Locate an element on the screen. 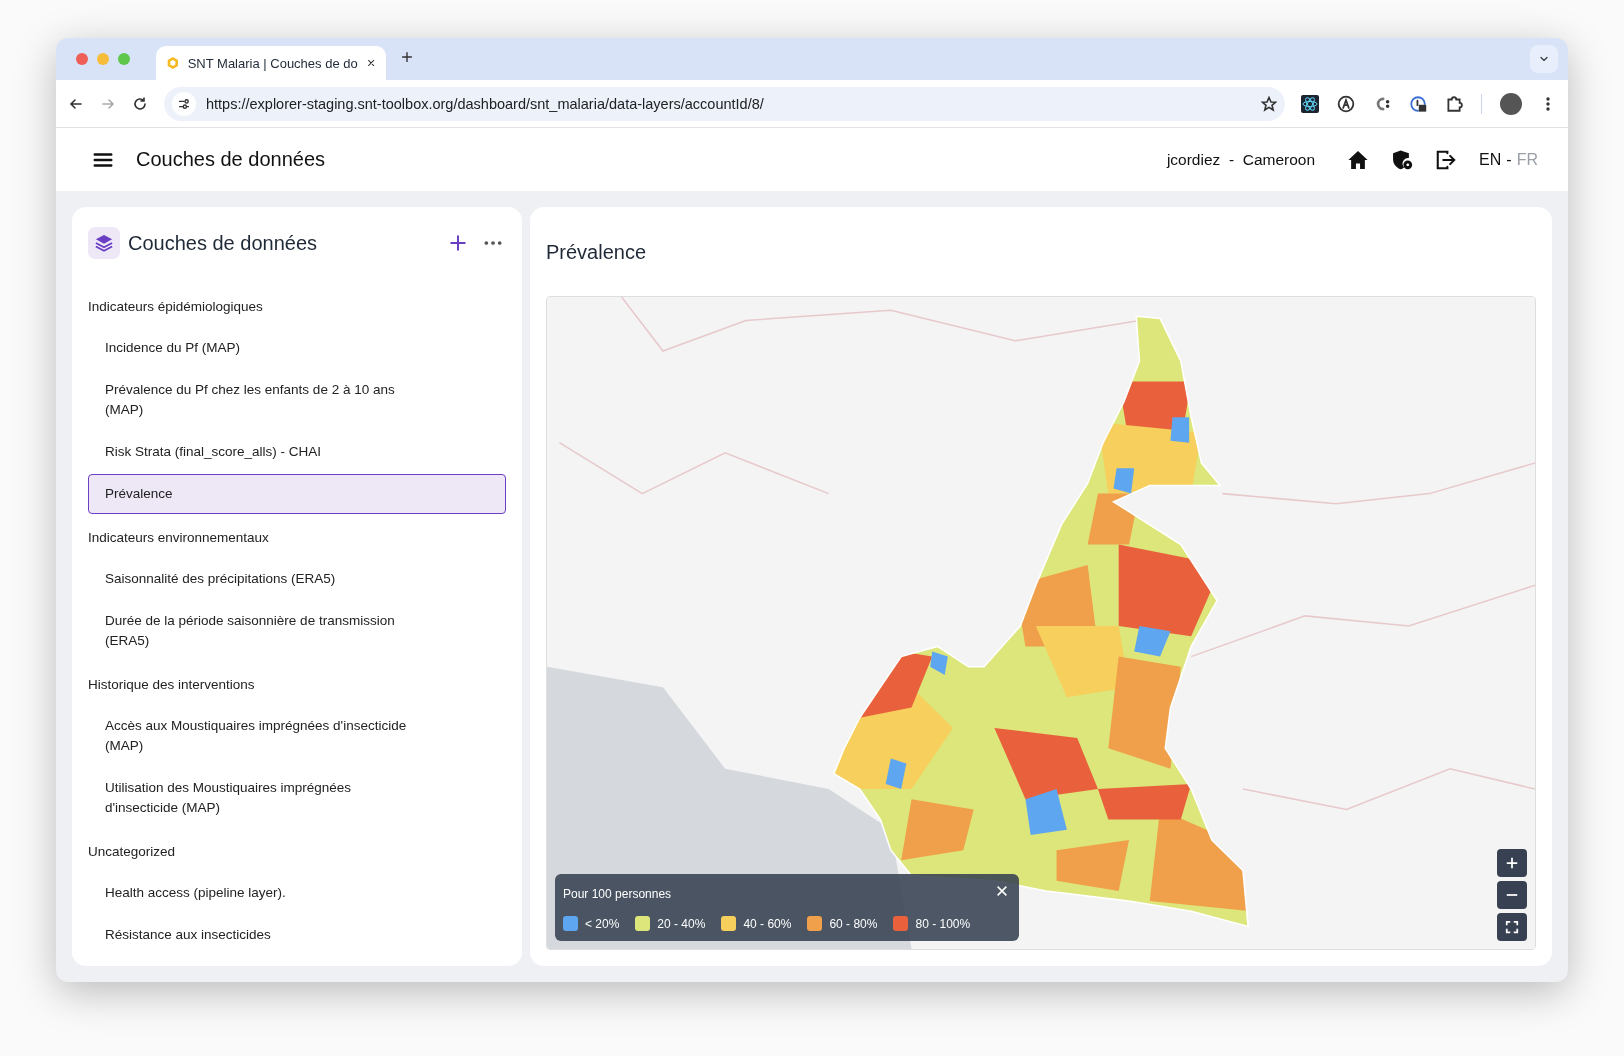 Image resolution: width=1624 pixels, height=1056 pixels. shield-icon is located at coordinates (1402, 159).